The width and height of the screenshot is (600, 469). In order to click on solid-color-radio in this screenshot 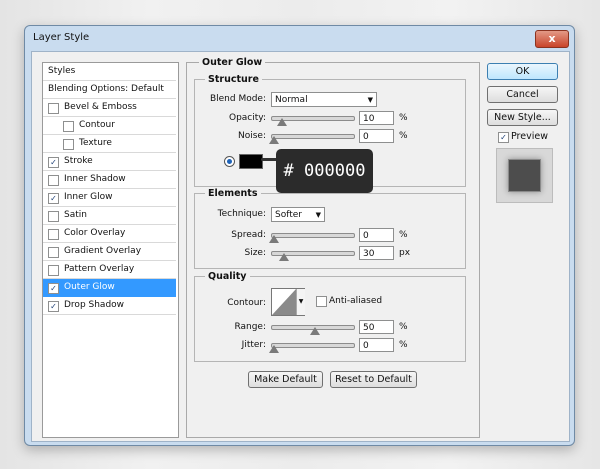, I will do `click(229, 161)`.